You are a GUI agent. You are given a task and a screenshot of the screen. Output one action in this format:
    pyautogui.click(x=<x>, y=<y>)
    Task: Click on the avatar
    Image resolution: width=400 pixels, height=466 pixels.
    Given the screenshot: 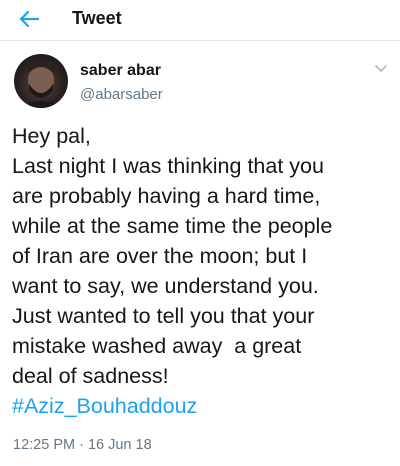 What is the action you would take?
    pyautogui.click(x=41, y=81)
    